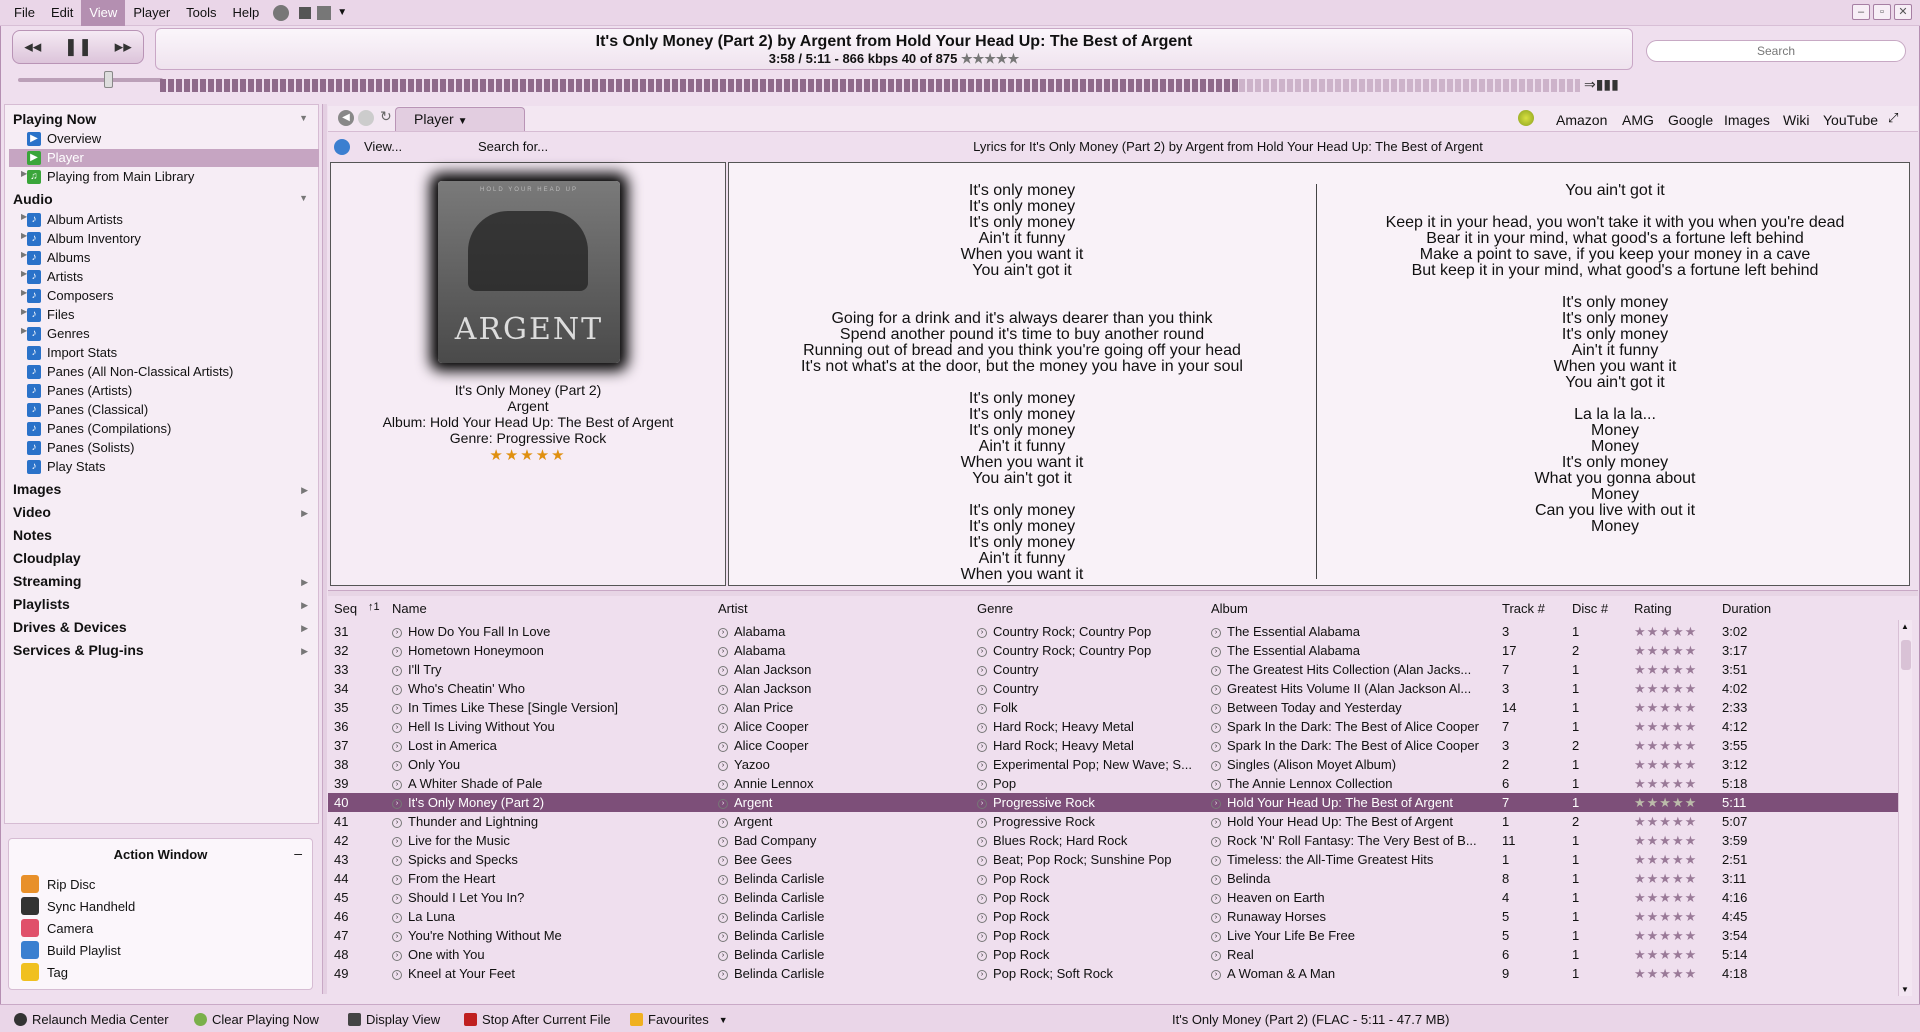 This screenshot has height=1032, width=1920. Describe the element at coordinates (33, 199) in the screenshot. I see `sidebar-audio: Audio` at that location.